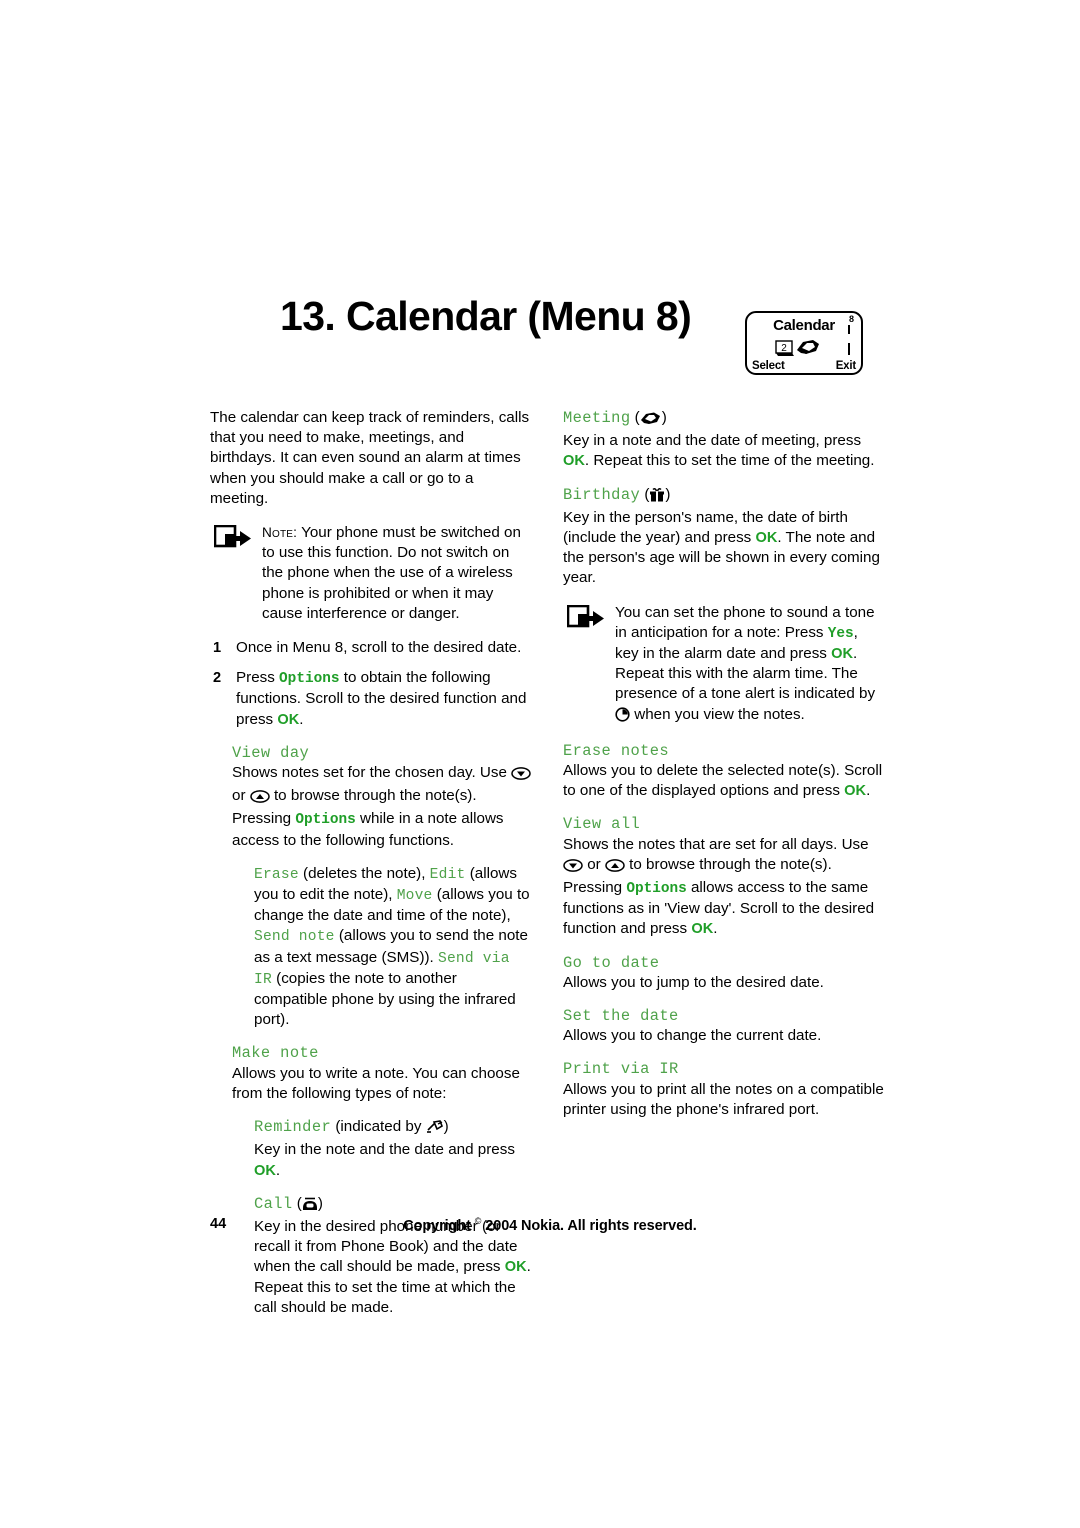  Describe the element at coordinates (804, 325) in the screenshot. I see `phone-screen-title: Calendar` at that location.